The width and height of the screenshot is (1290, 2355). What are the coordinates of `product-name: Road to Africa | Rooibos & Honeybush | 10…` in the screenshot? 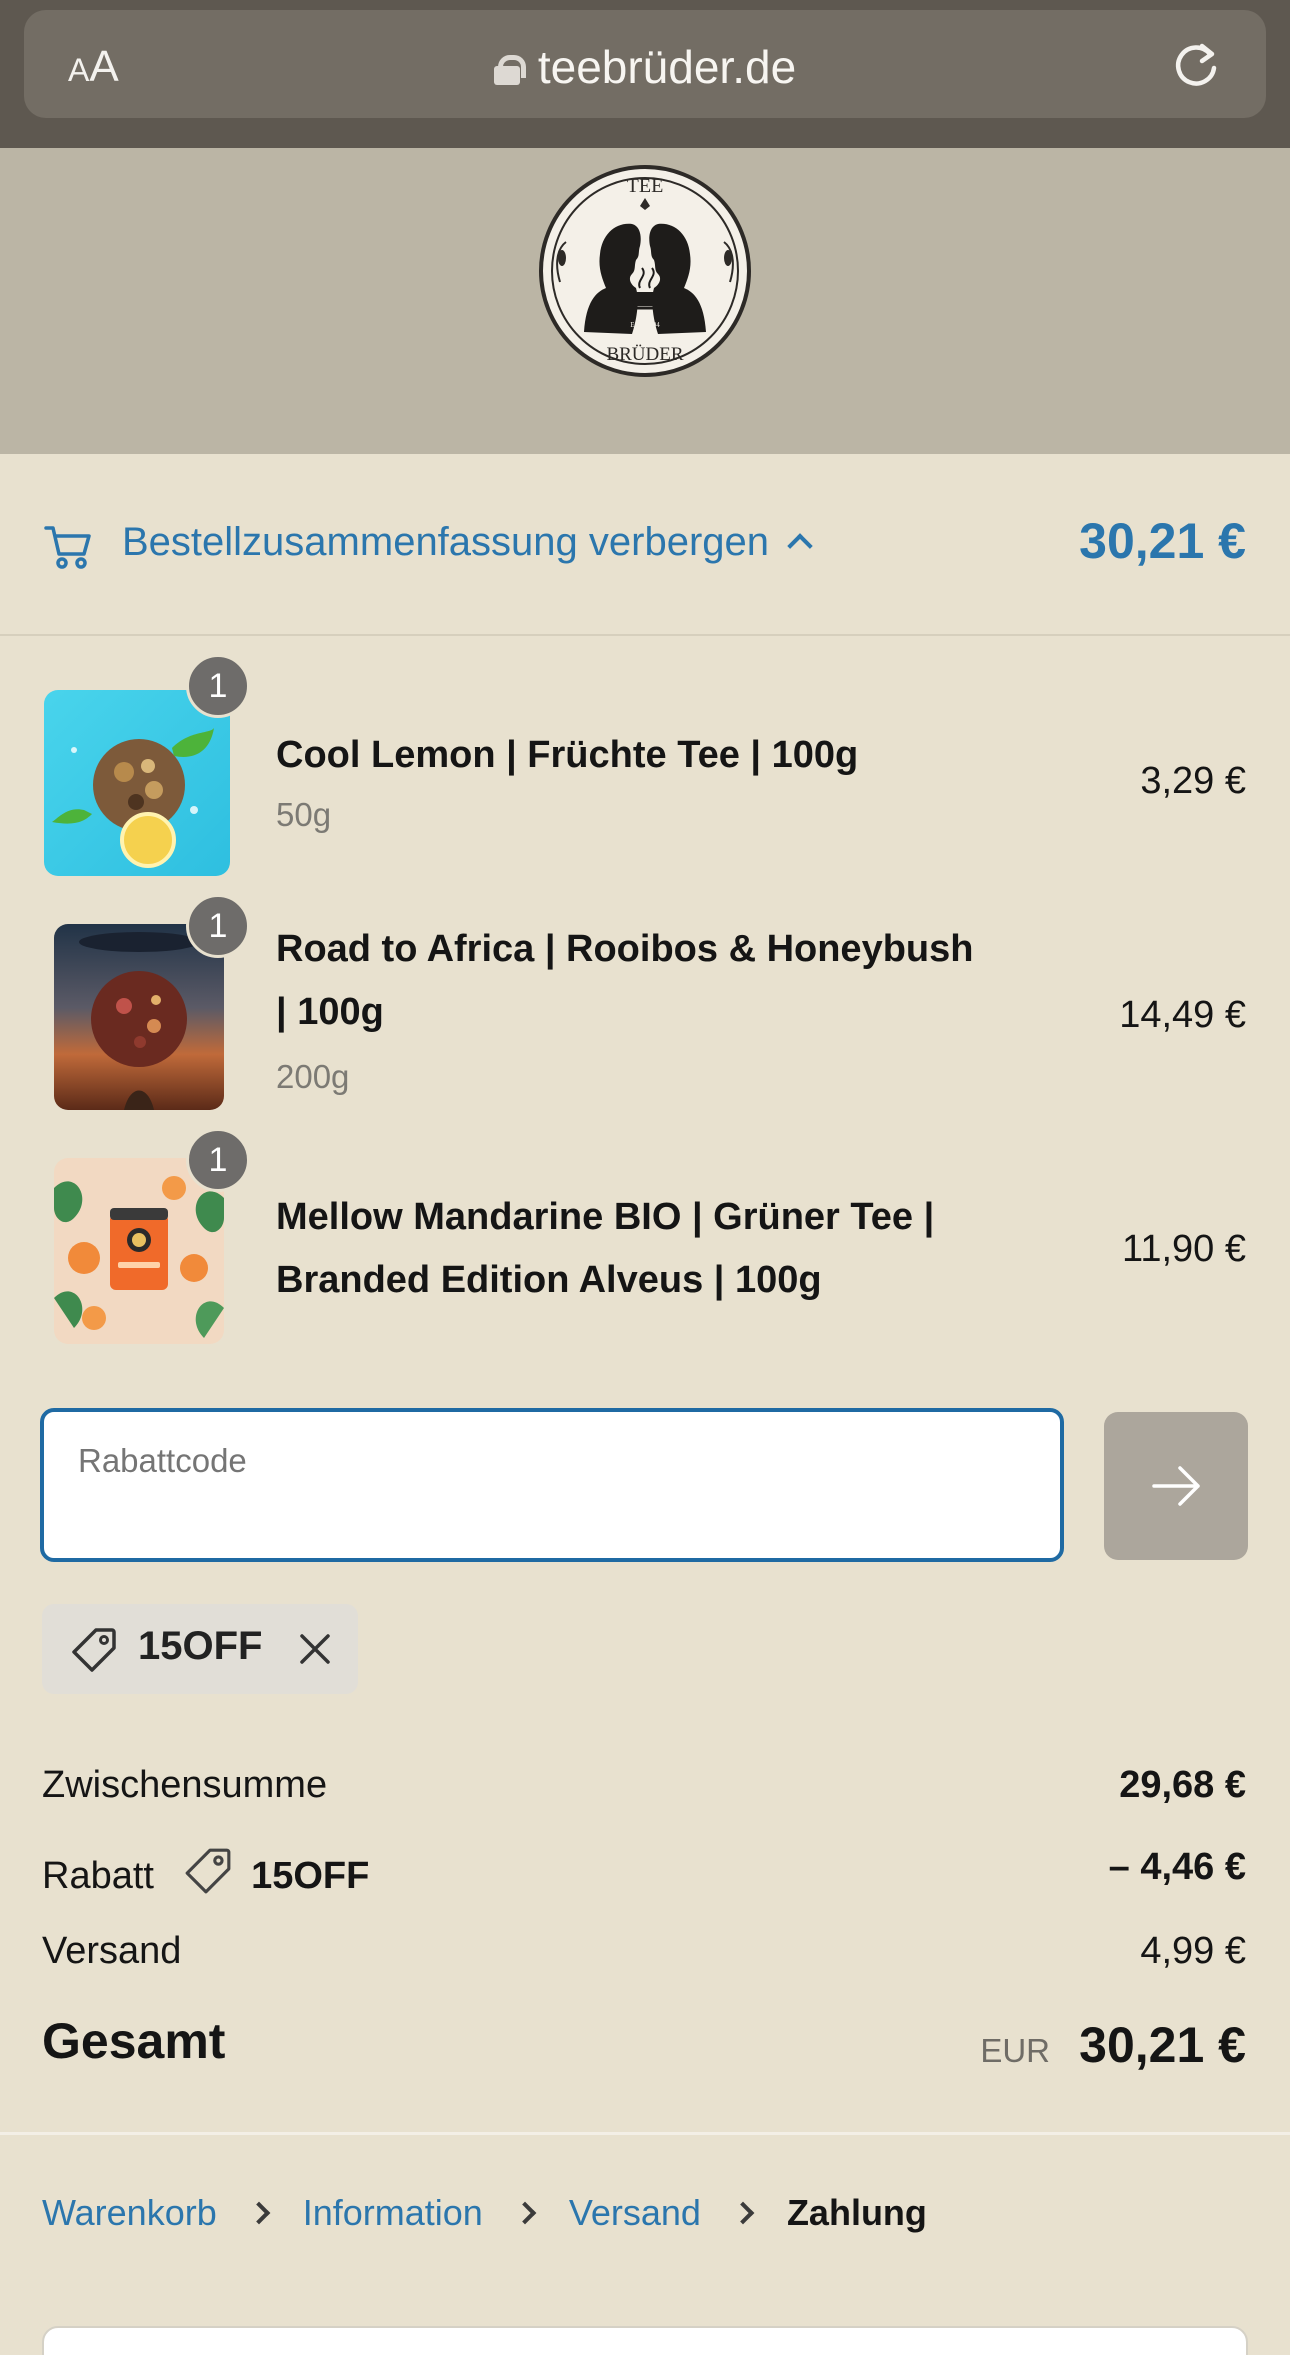 It's located at (625, 980).